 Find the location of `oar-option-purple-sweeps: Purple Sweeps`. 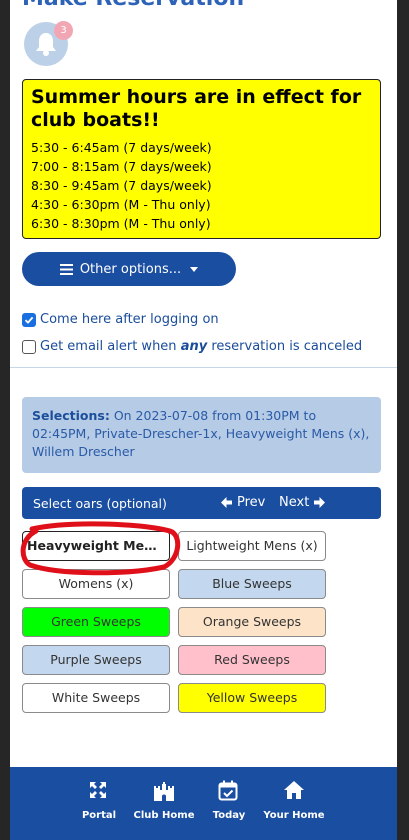

oar-option-purple-sweeps: Purple Sweeps is located at coordinates (96, 660).